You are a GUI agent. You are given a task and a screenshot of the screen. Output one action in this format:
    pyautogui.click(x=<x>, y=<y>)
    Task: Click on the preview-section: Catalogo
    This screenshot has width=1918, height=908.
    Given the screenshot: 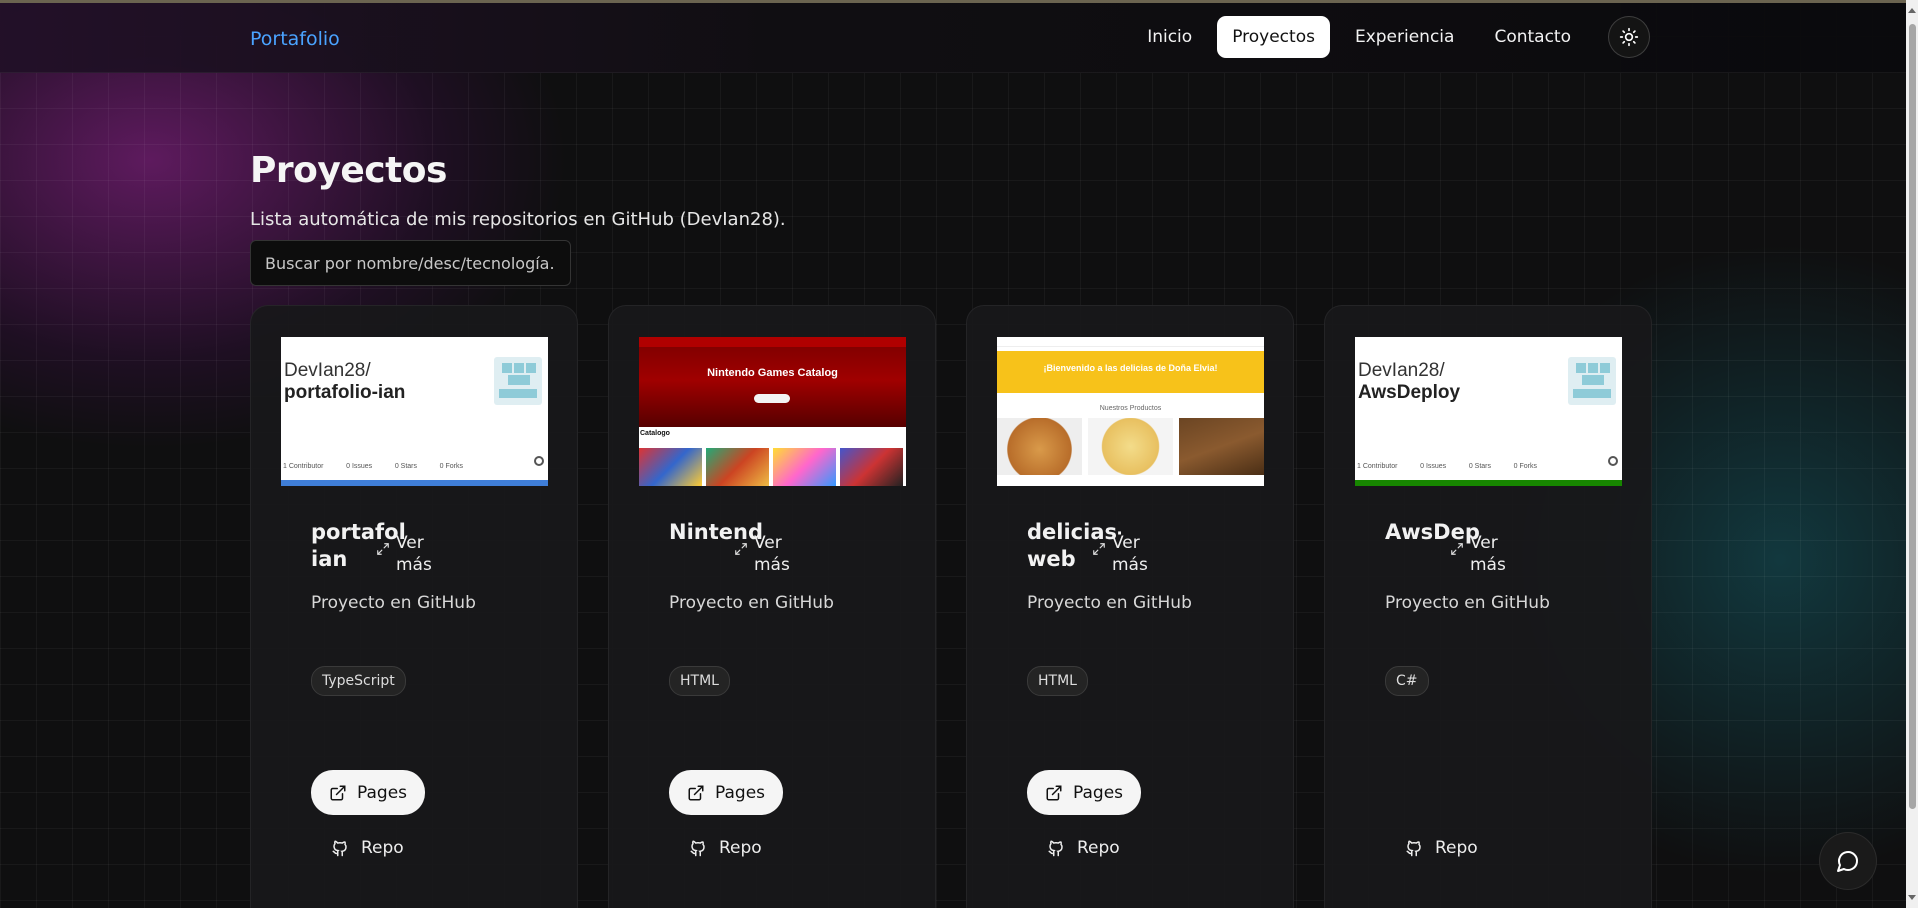 What is the action you would take?
    pyautogui.click(x=655, y=433)
    